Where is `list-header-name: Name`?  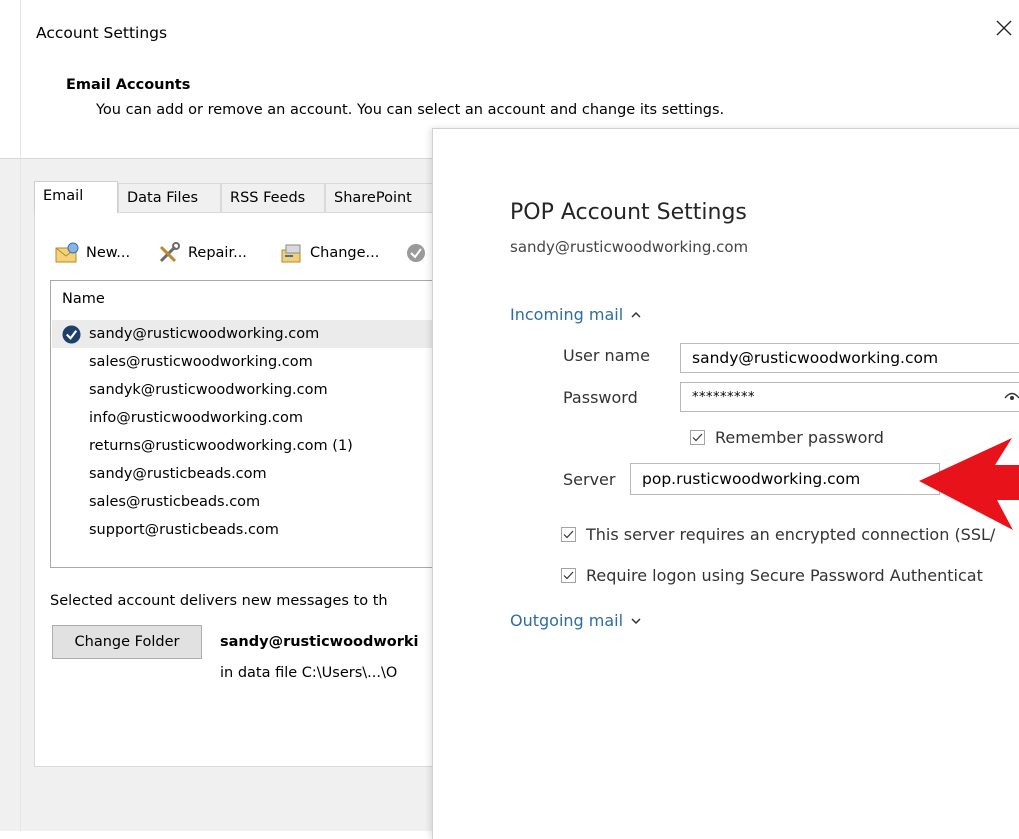 list-header-name: Name is located at coordinates (83, 299).